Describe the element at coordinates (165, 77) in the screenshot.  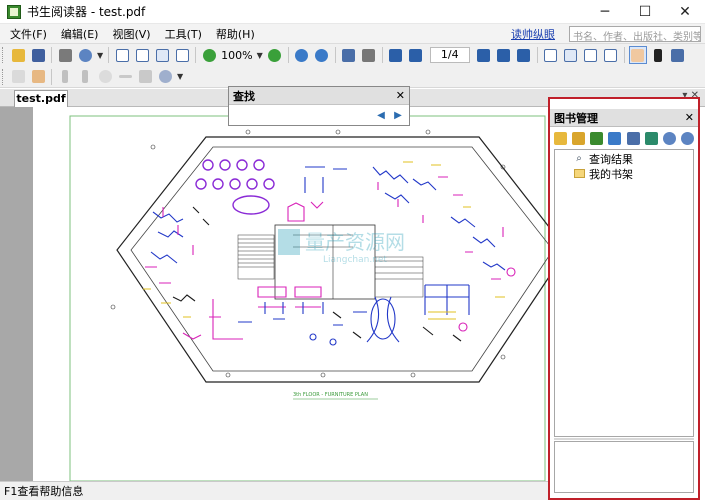
I see `settings-gear-icon` at that location.